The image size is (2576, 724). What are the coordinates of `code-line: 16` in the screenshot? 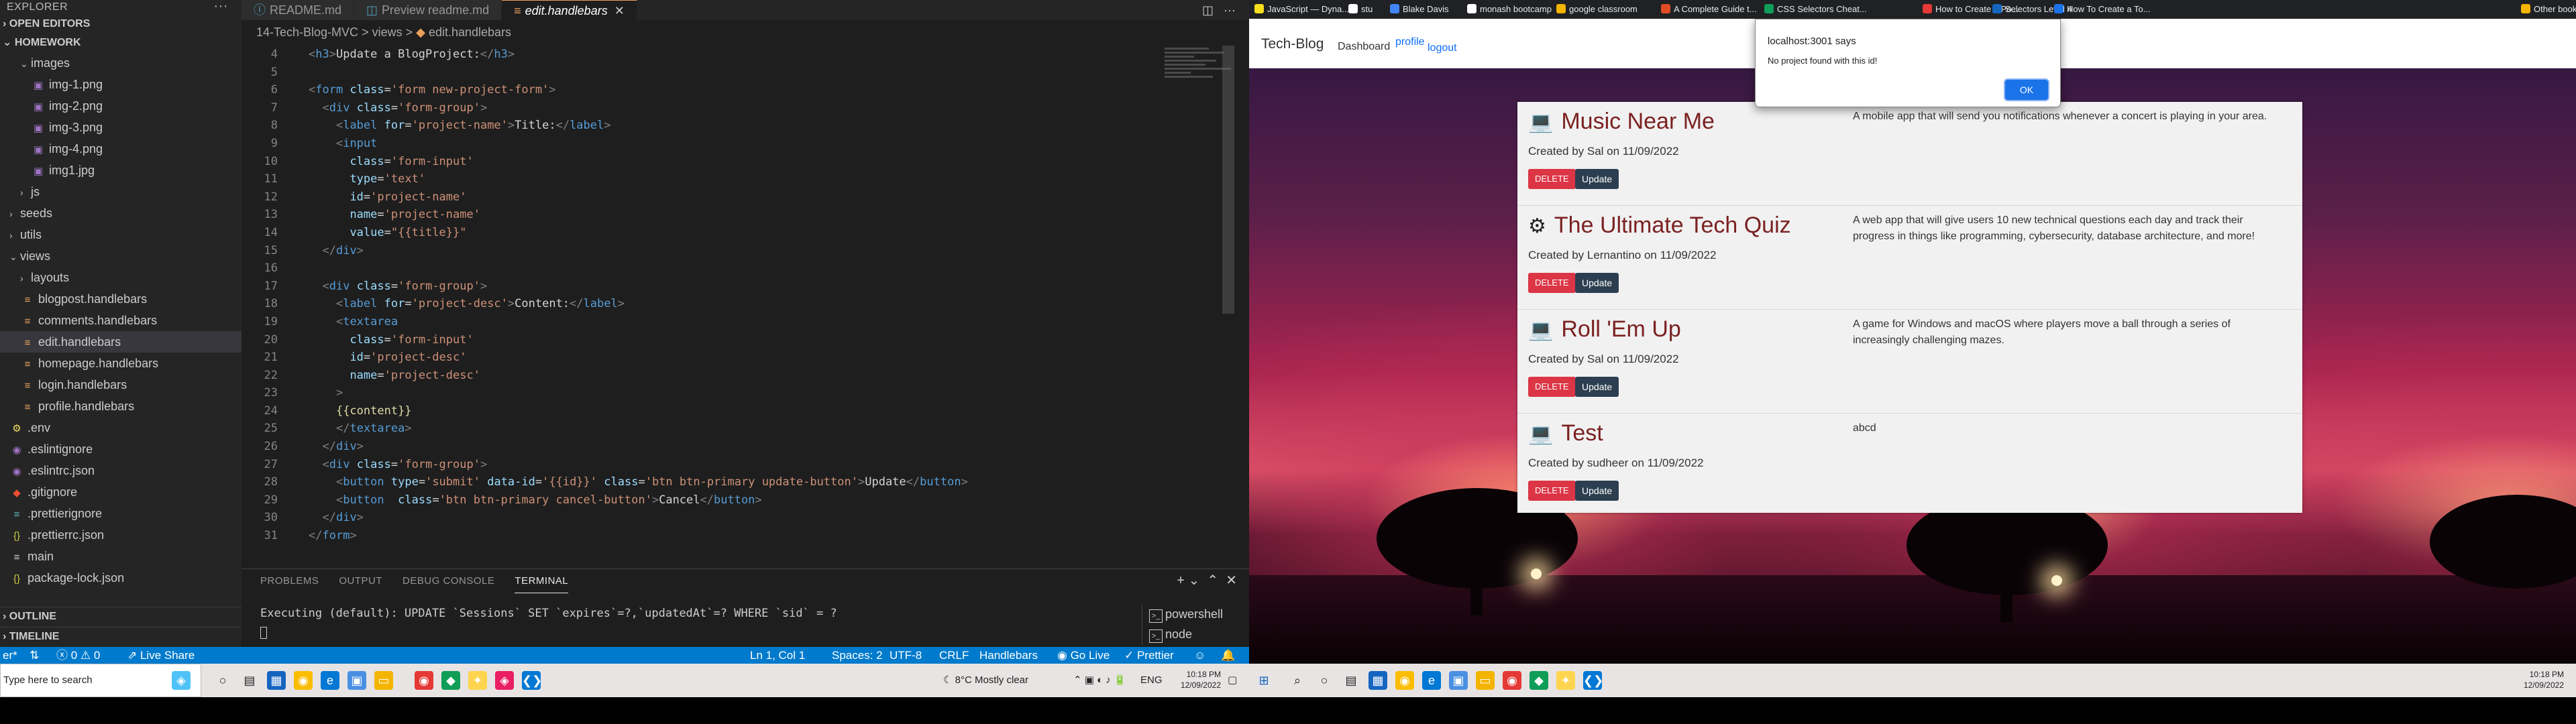 It's located at (737, 268).